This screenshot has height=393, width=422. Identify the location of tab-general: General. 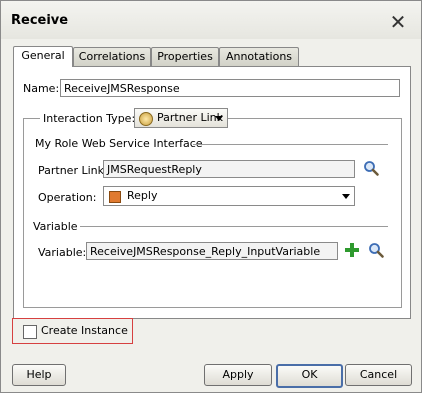
(43, 56).